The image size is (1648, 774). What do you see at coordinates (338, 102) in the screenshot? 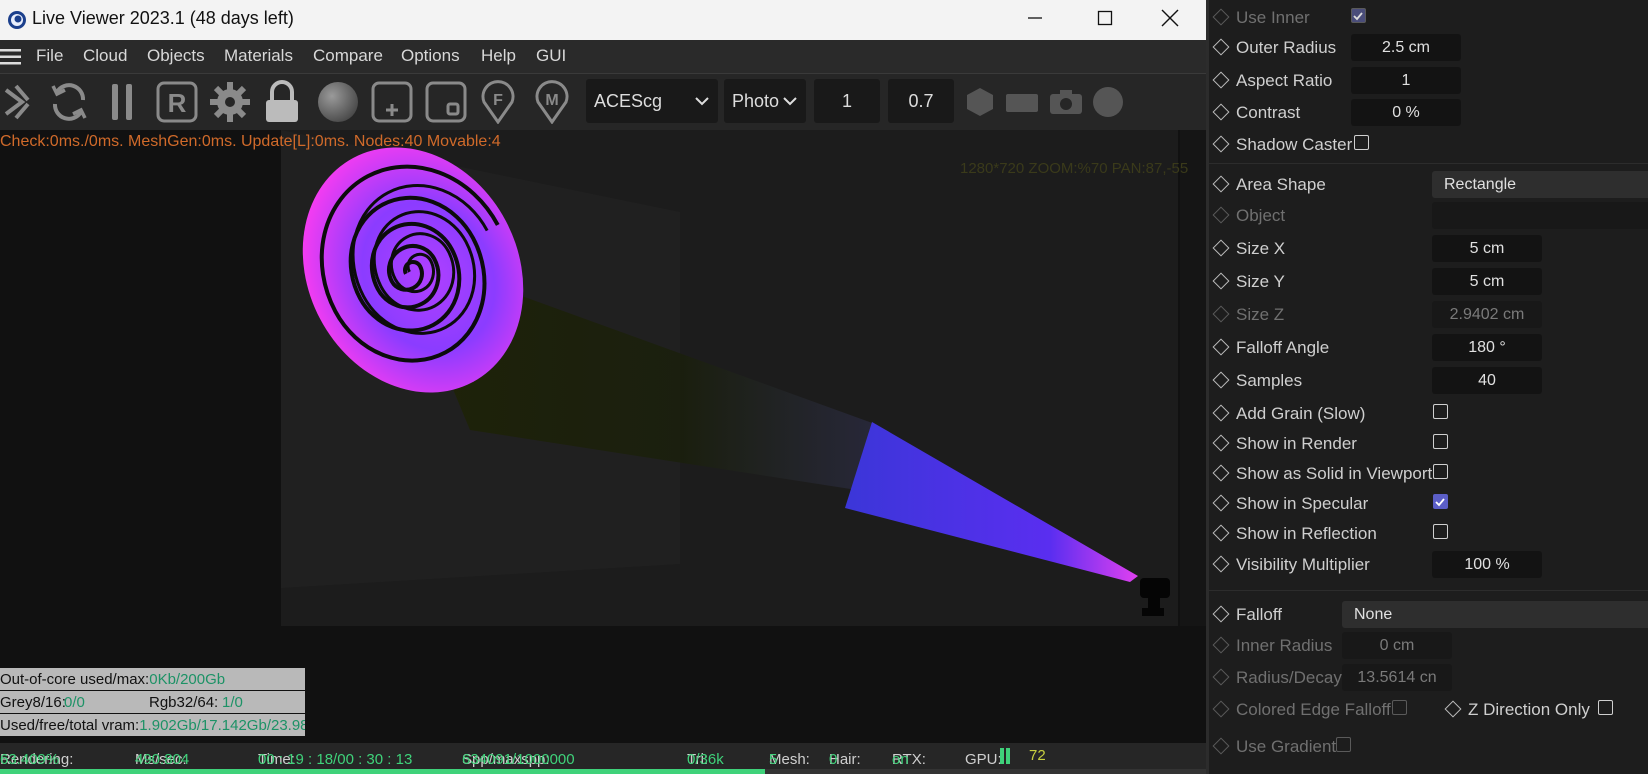
I see `material-sphere-icon` at bounding box center [338, 102].